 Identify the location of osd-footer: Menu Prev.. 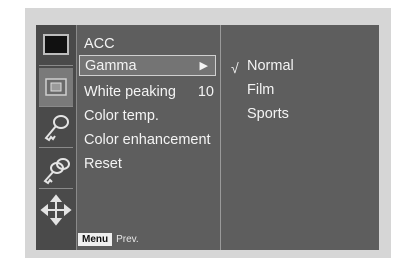
(108, 239).